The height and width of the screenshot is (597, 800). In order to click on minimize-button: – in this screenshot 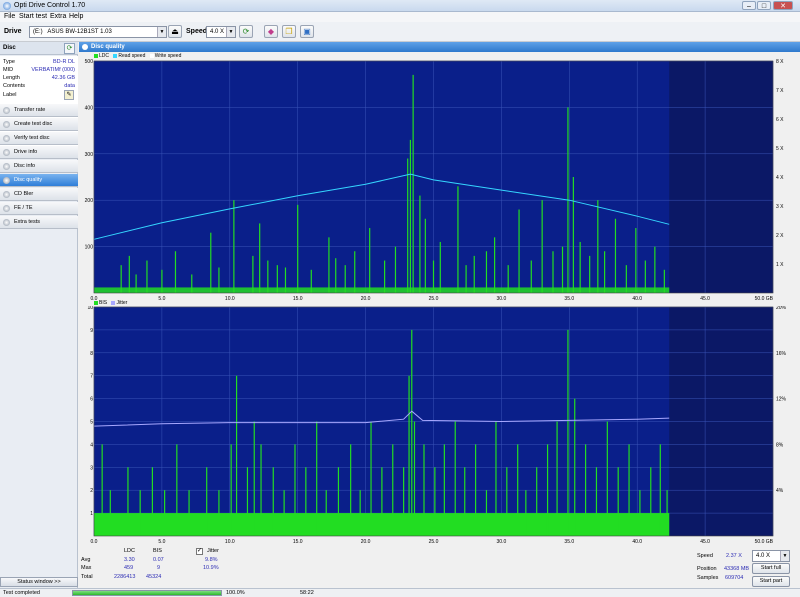, I will do `click(749, 5)`.